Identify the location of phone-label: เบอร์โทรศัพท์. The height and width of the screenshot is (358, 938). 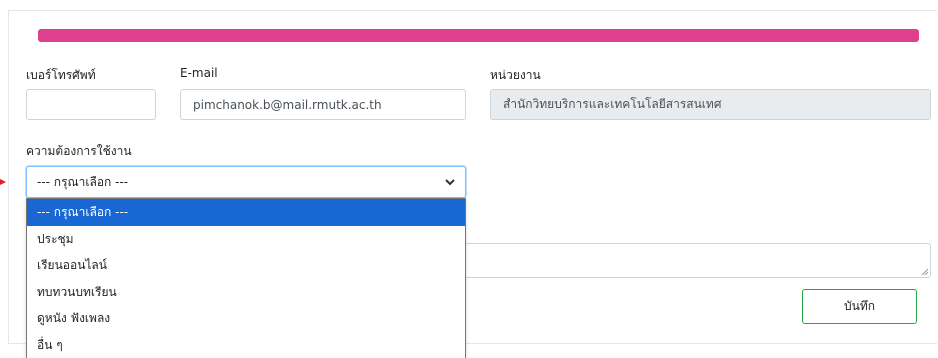
(61, 75).